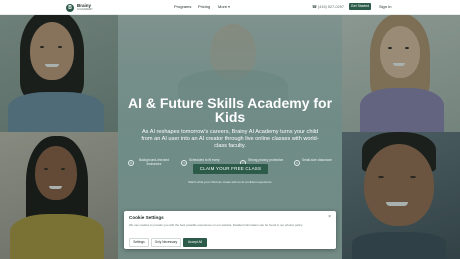 The width and height of the screenshot is (460, 259). What do you see at coordinates (184, 163) in the screenshot?
I see `clock-icon: ◷` at bounding box center [184, 163].